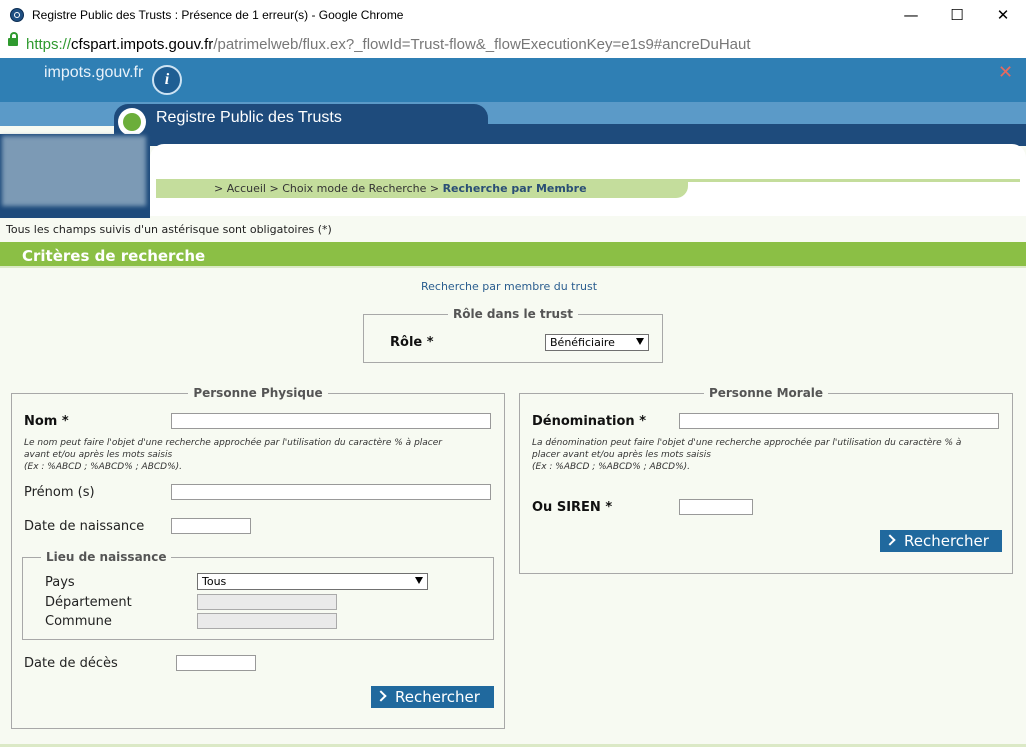  What do you see at coordinates (611, 467) in the screenshot?
I see `denomination-hint-3: (Ex : %ABCD ; %ABCD% ; ABCD%).` at bounding box center [611, 467].